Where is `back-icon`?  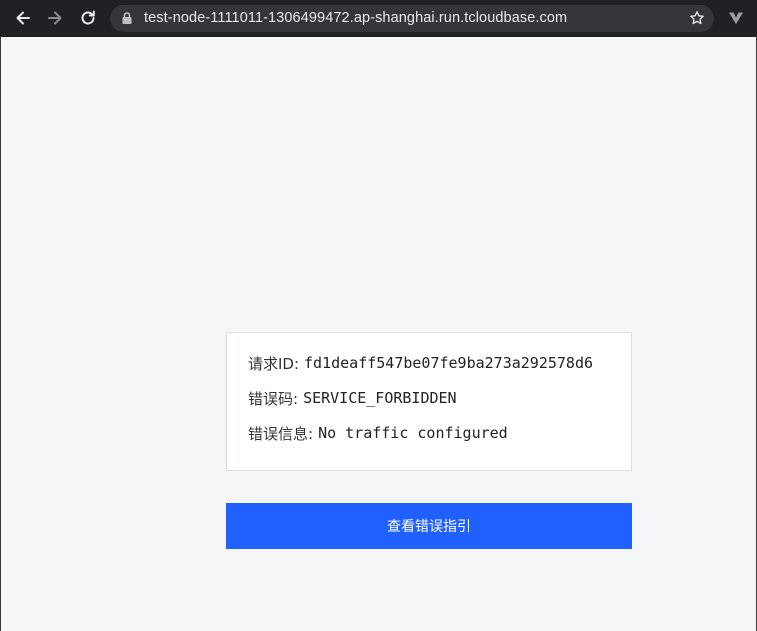 back-icon is located at coordinates (23, 18).